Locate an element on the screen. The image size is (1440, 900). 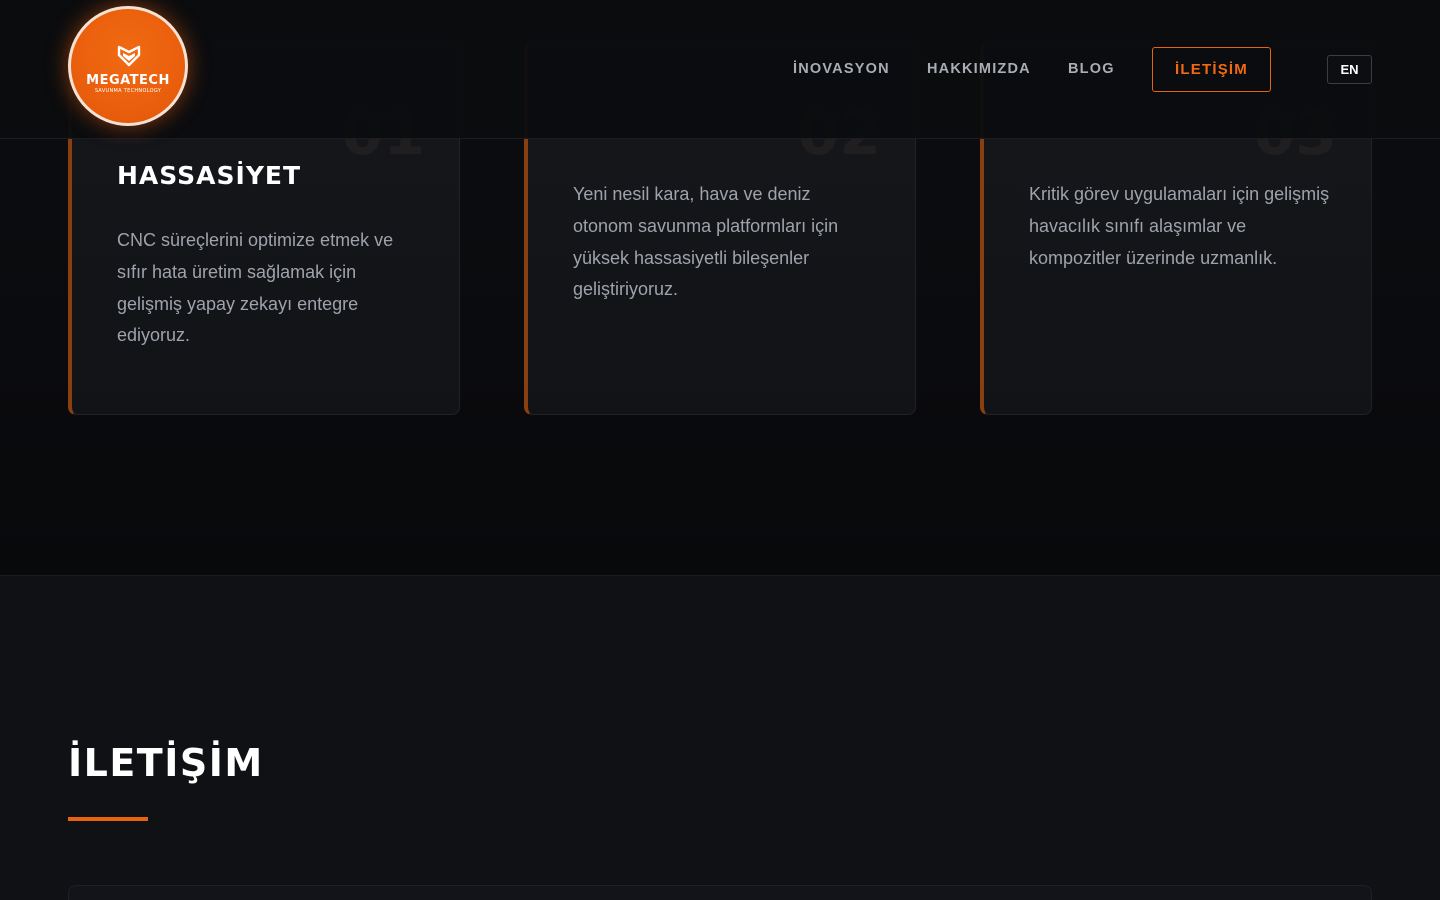
shield-logo-icon is located at coordinates (129, 56).